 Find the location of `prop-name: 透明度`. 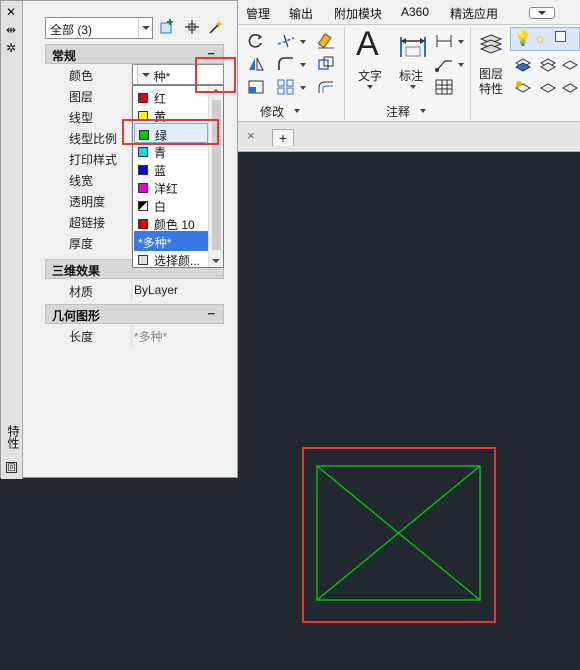

prop-name: 透明度 is located at coordinates (87, 202).